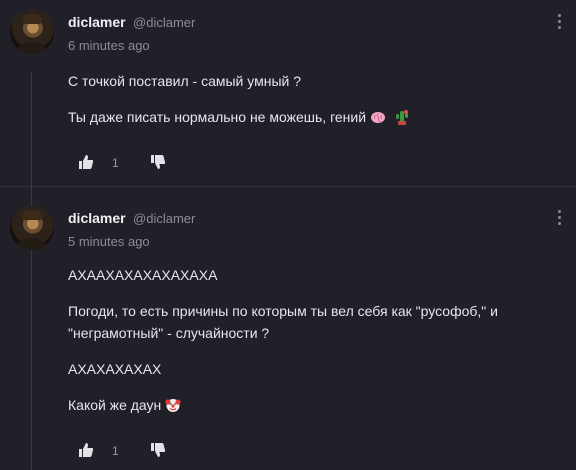 This screenshot has height=470, width=576. What do you see at coordinates (31, 271) in the screenshot?
I see `thread-line` at bounding box center [31, 271].